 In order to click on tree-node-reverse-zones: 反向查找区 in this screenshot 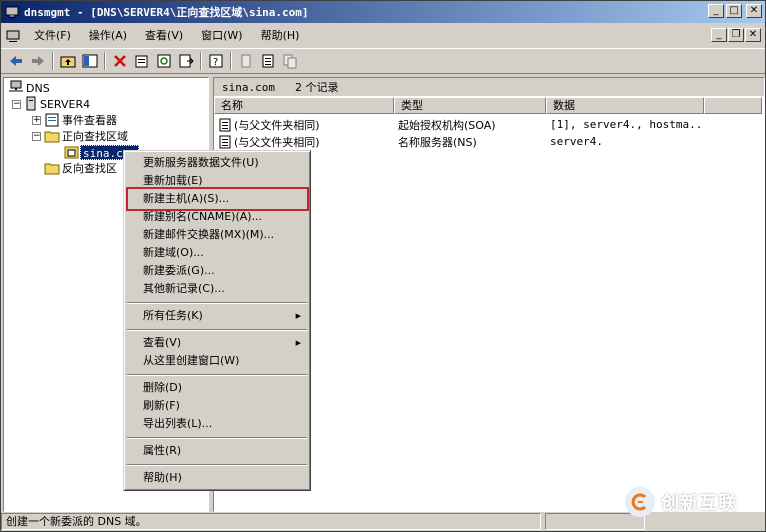, I will do `click(81, 168)`.